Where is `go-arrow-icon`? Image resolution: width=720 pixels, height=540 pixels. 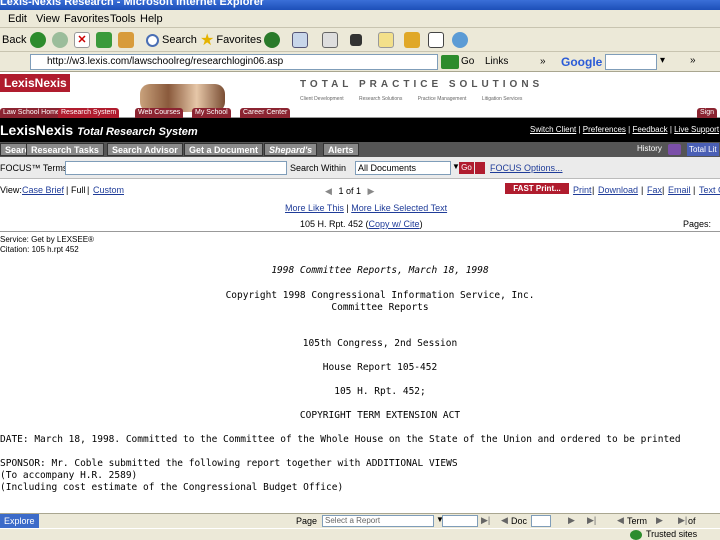
go-arrow-icon is located at coordinates (450, 62).